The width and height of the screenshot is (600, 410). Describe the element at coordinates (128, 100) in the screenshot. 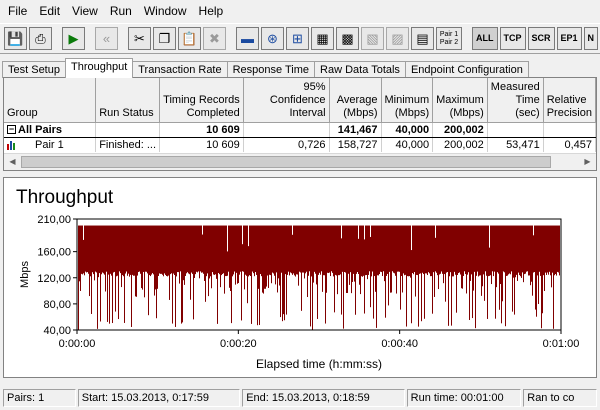

I see `header-run-status: Run Status` at that location.